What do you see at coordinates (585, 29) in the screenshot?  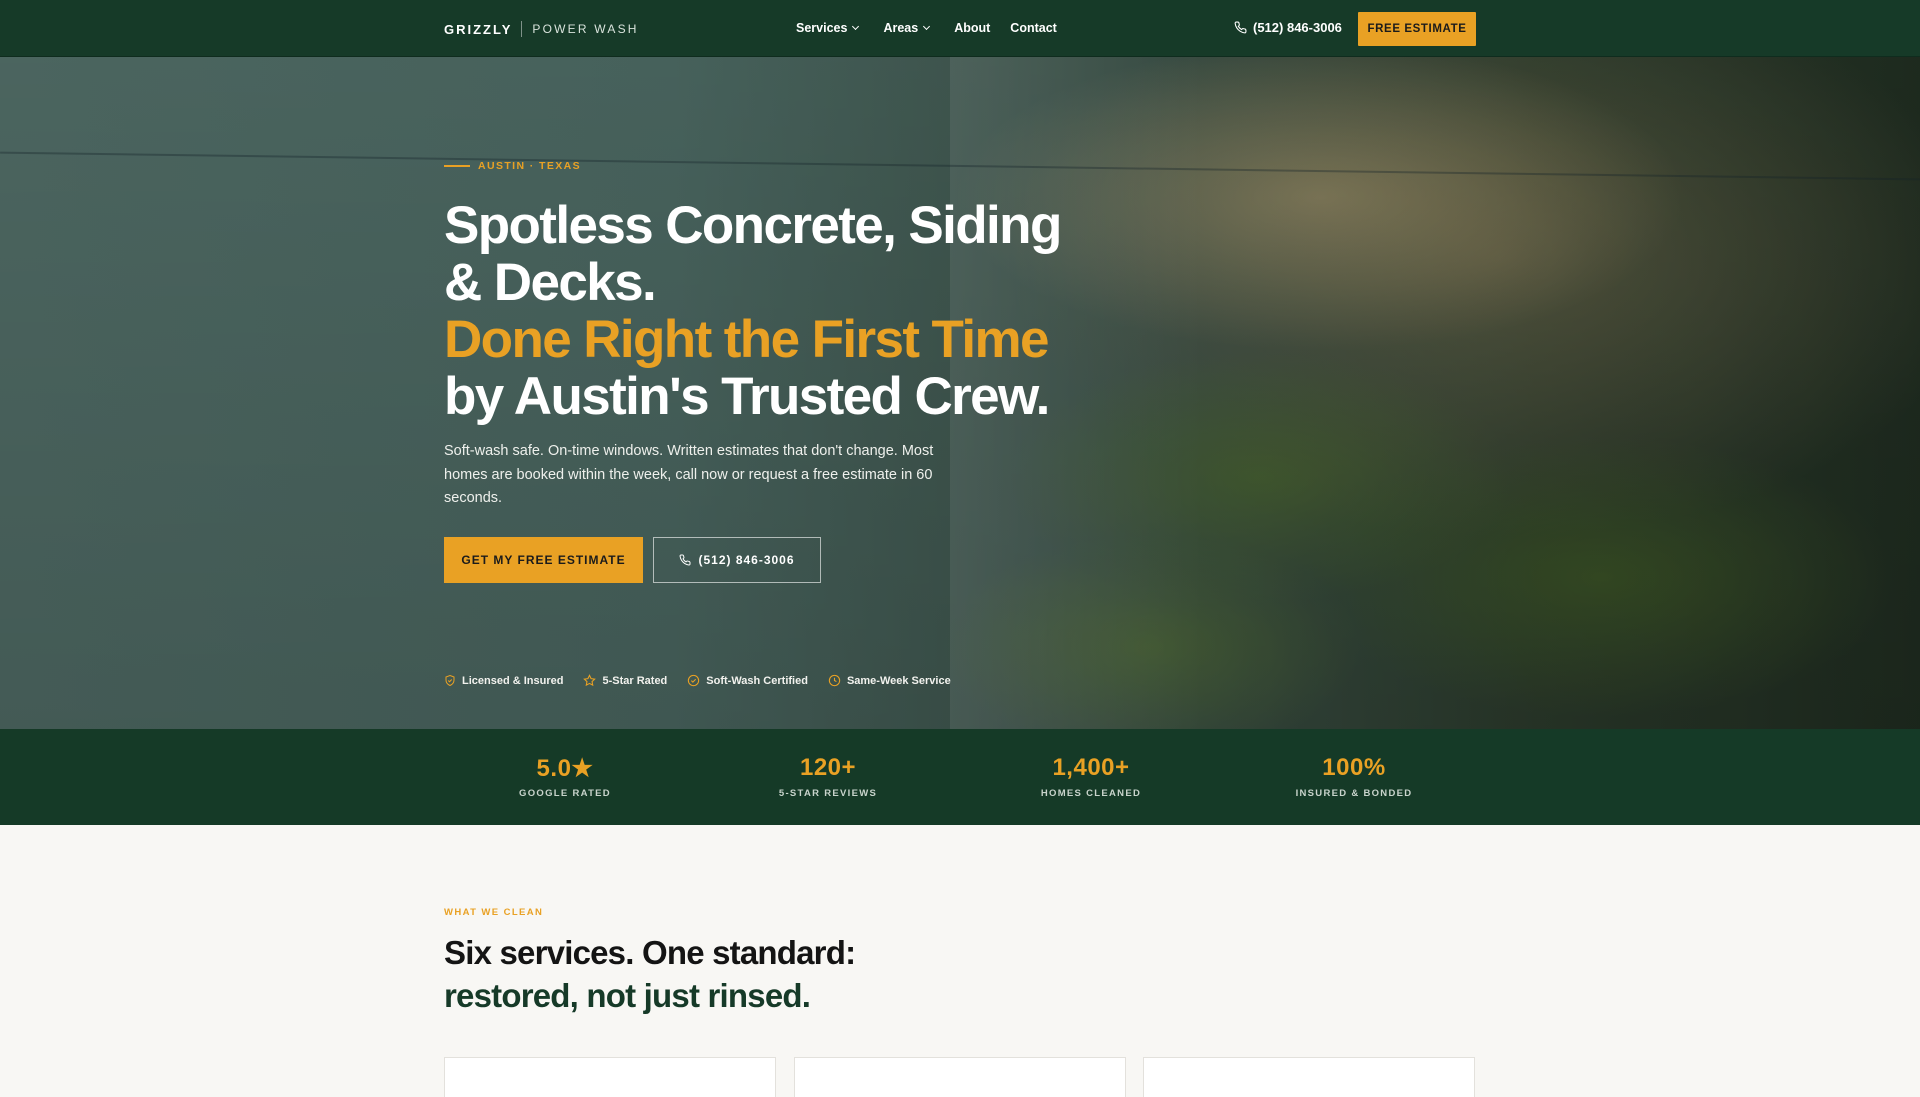 I see `brand-tagline: POWER WASH` at bounding box center [585, 29].